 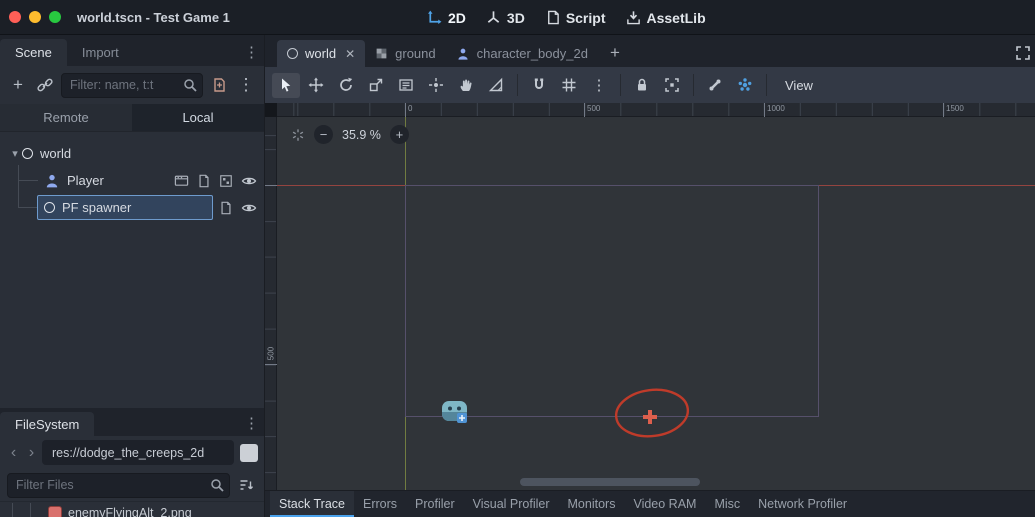 What do you see at coordinates (569, 85) in the screenshot?
I see `grid-snap-button` at bounding box center [569, 85].